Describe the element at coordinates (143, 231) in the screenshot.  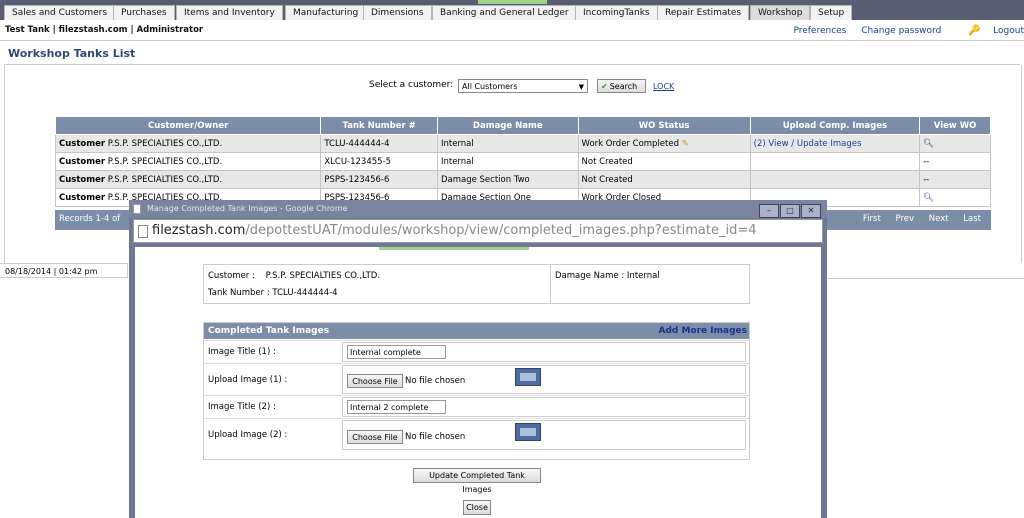
I see `document-icon` at that location.